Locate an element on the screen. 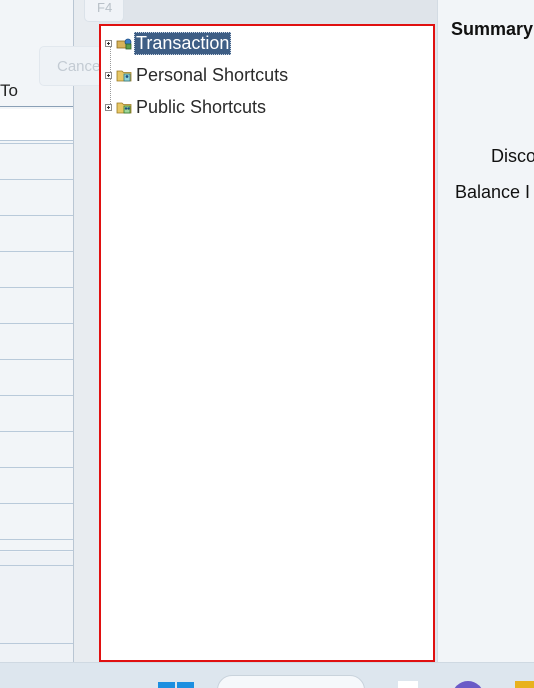 This screenshot has width=534, height=688. taskbar is located at coordinates (267, 675).